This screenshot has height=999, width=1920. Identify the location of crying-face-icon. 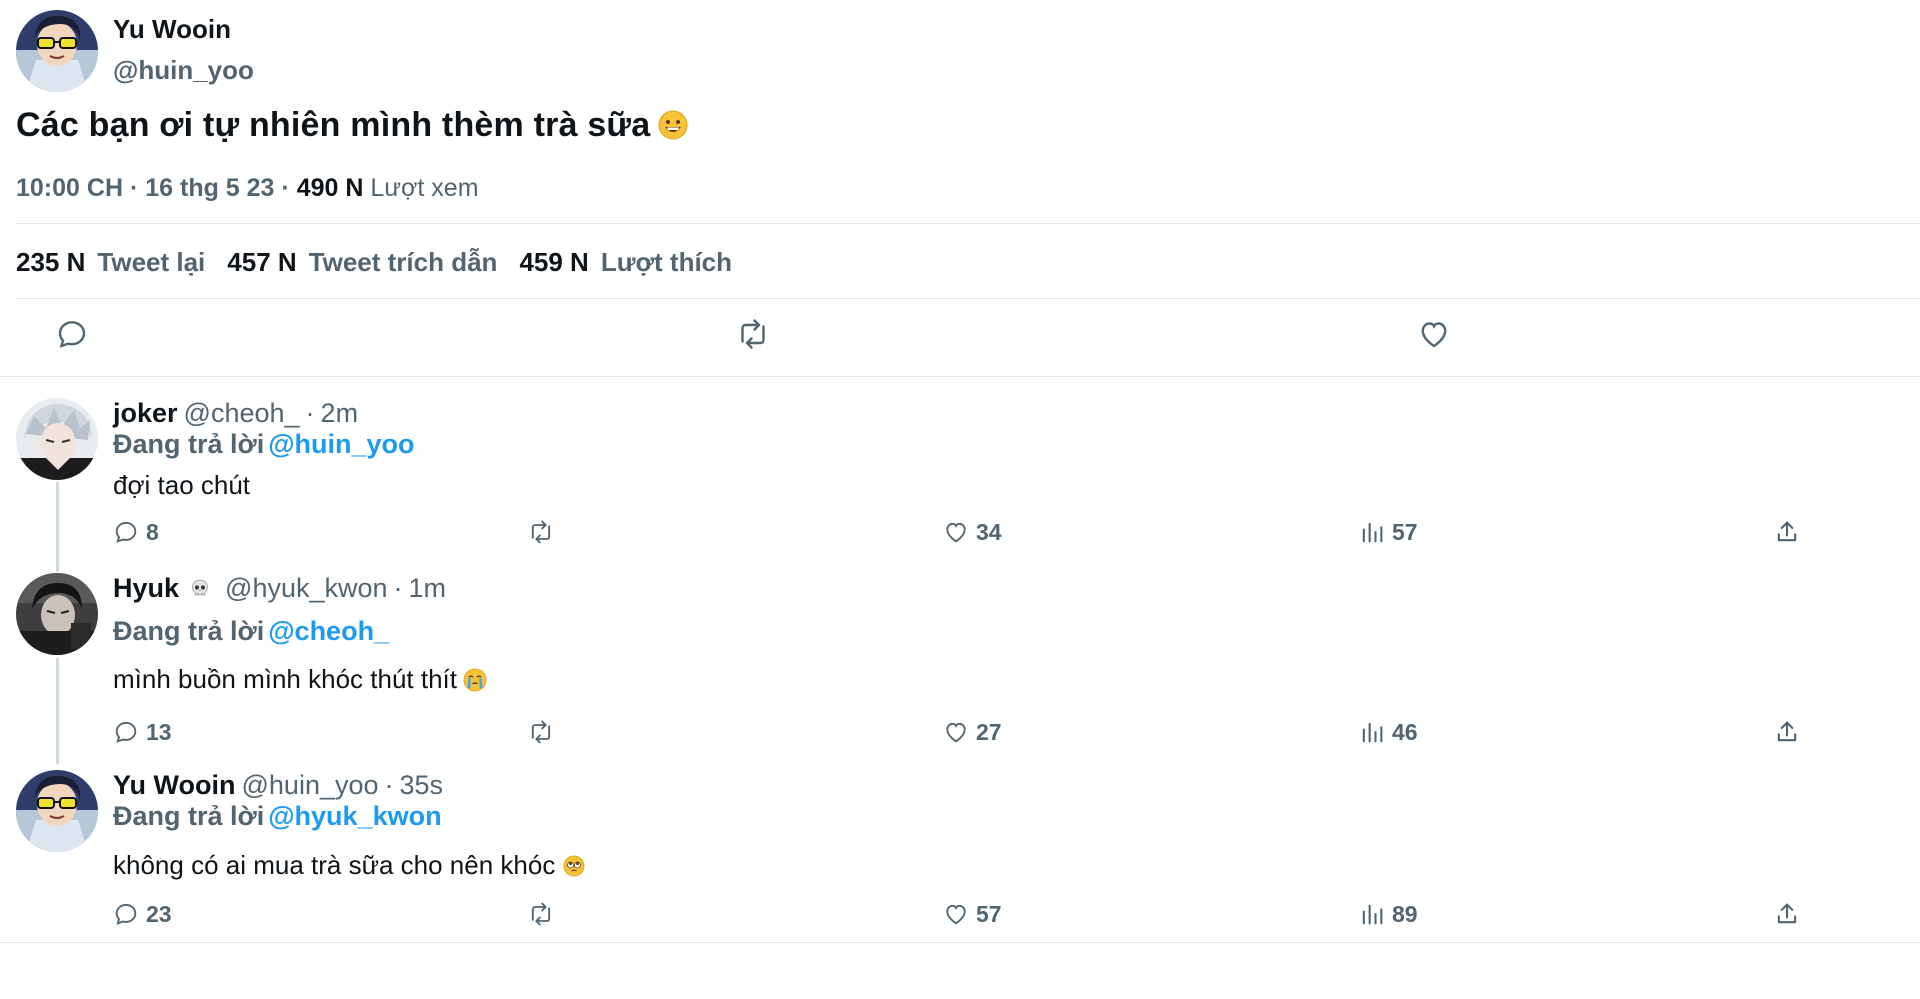
(475, 680).